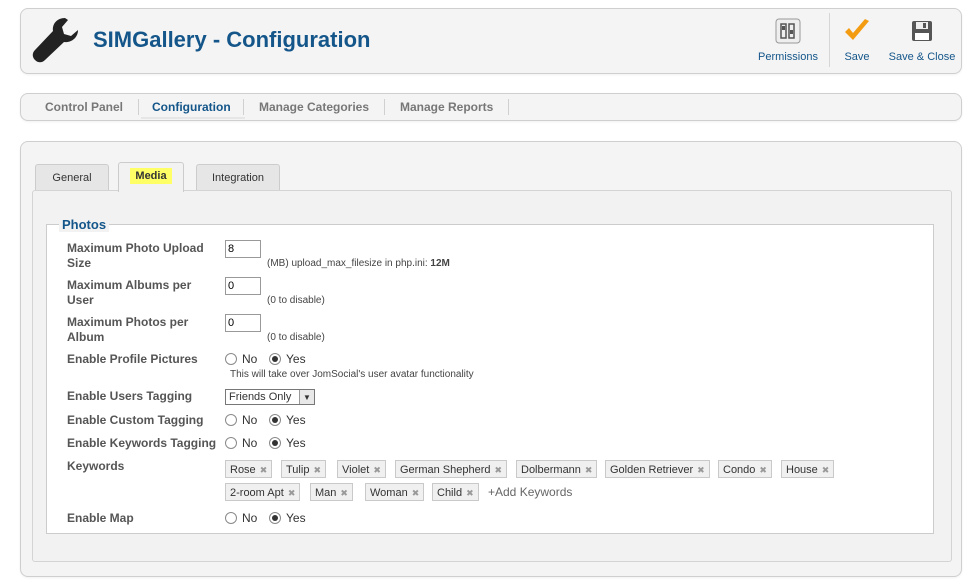  Describe the element at coordinates (857, 31) in the screenshot. I see `checkmark-icon` at that location.